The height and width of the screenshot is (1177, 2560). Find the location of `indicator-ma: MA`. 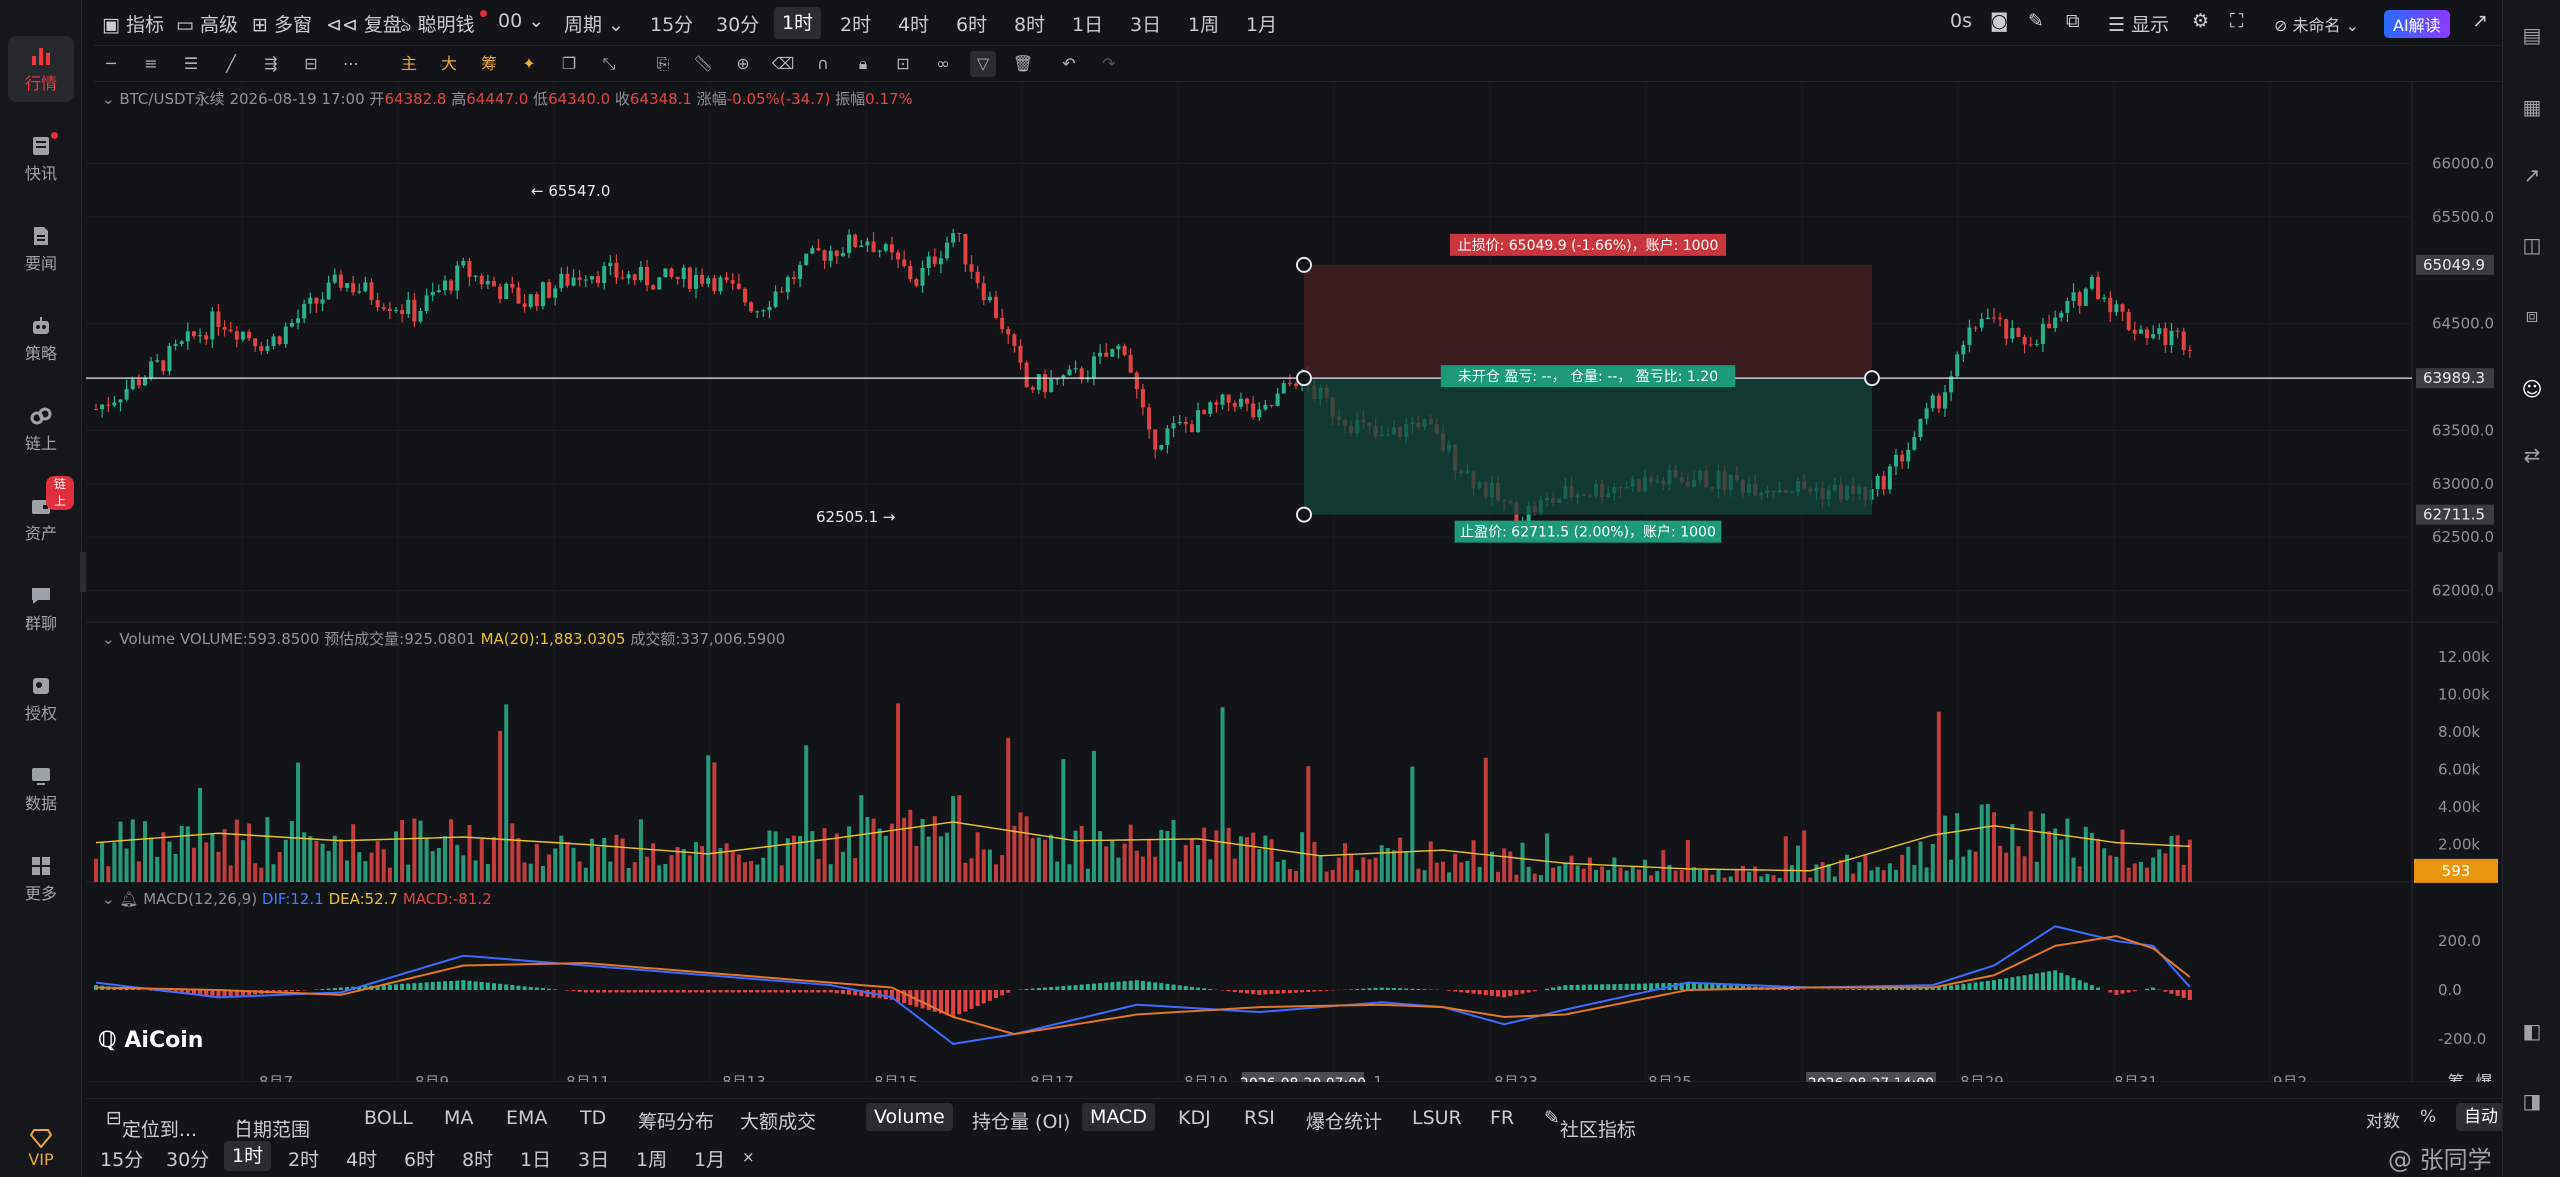

indicator-ma: MA is located at coordinates (458, 1118).